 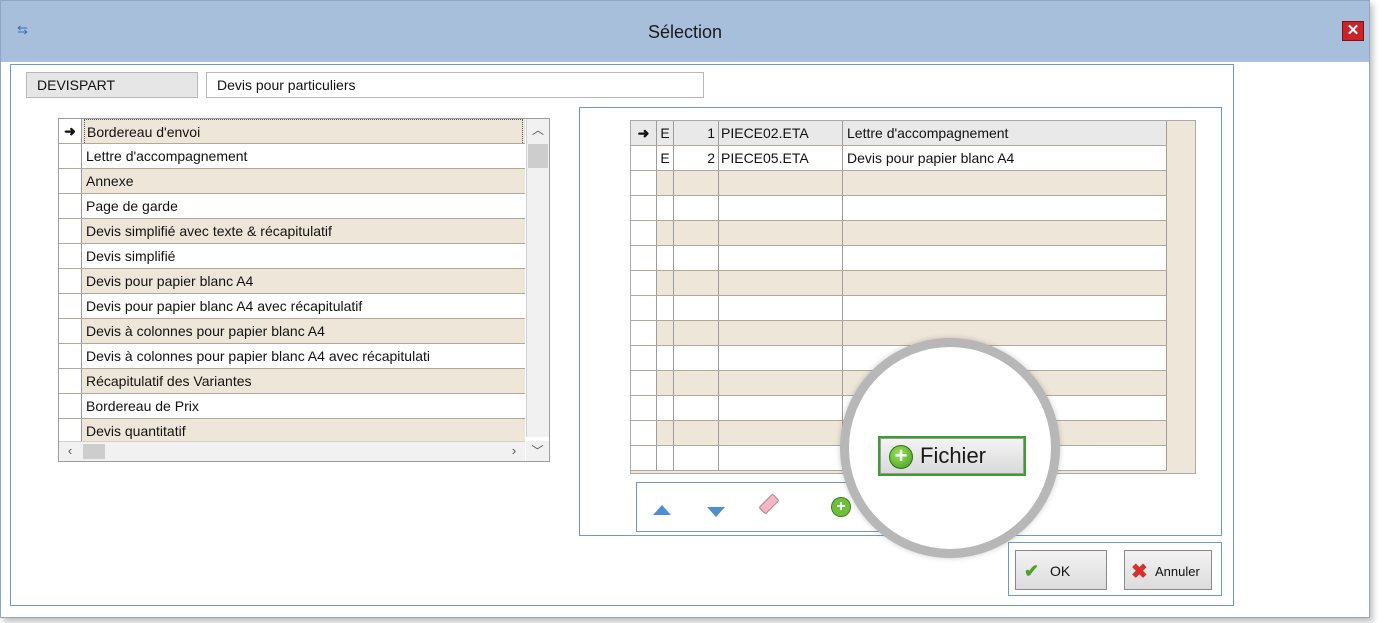 What do you see at coordinates (292, 256) in the screenshot?
I see `list-item: Devis simplifié` at bounding box center [292, 256].